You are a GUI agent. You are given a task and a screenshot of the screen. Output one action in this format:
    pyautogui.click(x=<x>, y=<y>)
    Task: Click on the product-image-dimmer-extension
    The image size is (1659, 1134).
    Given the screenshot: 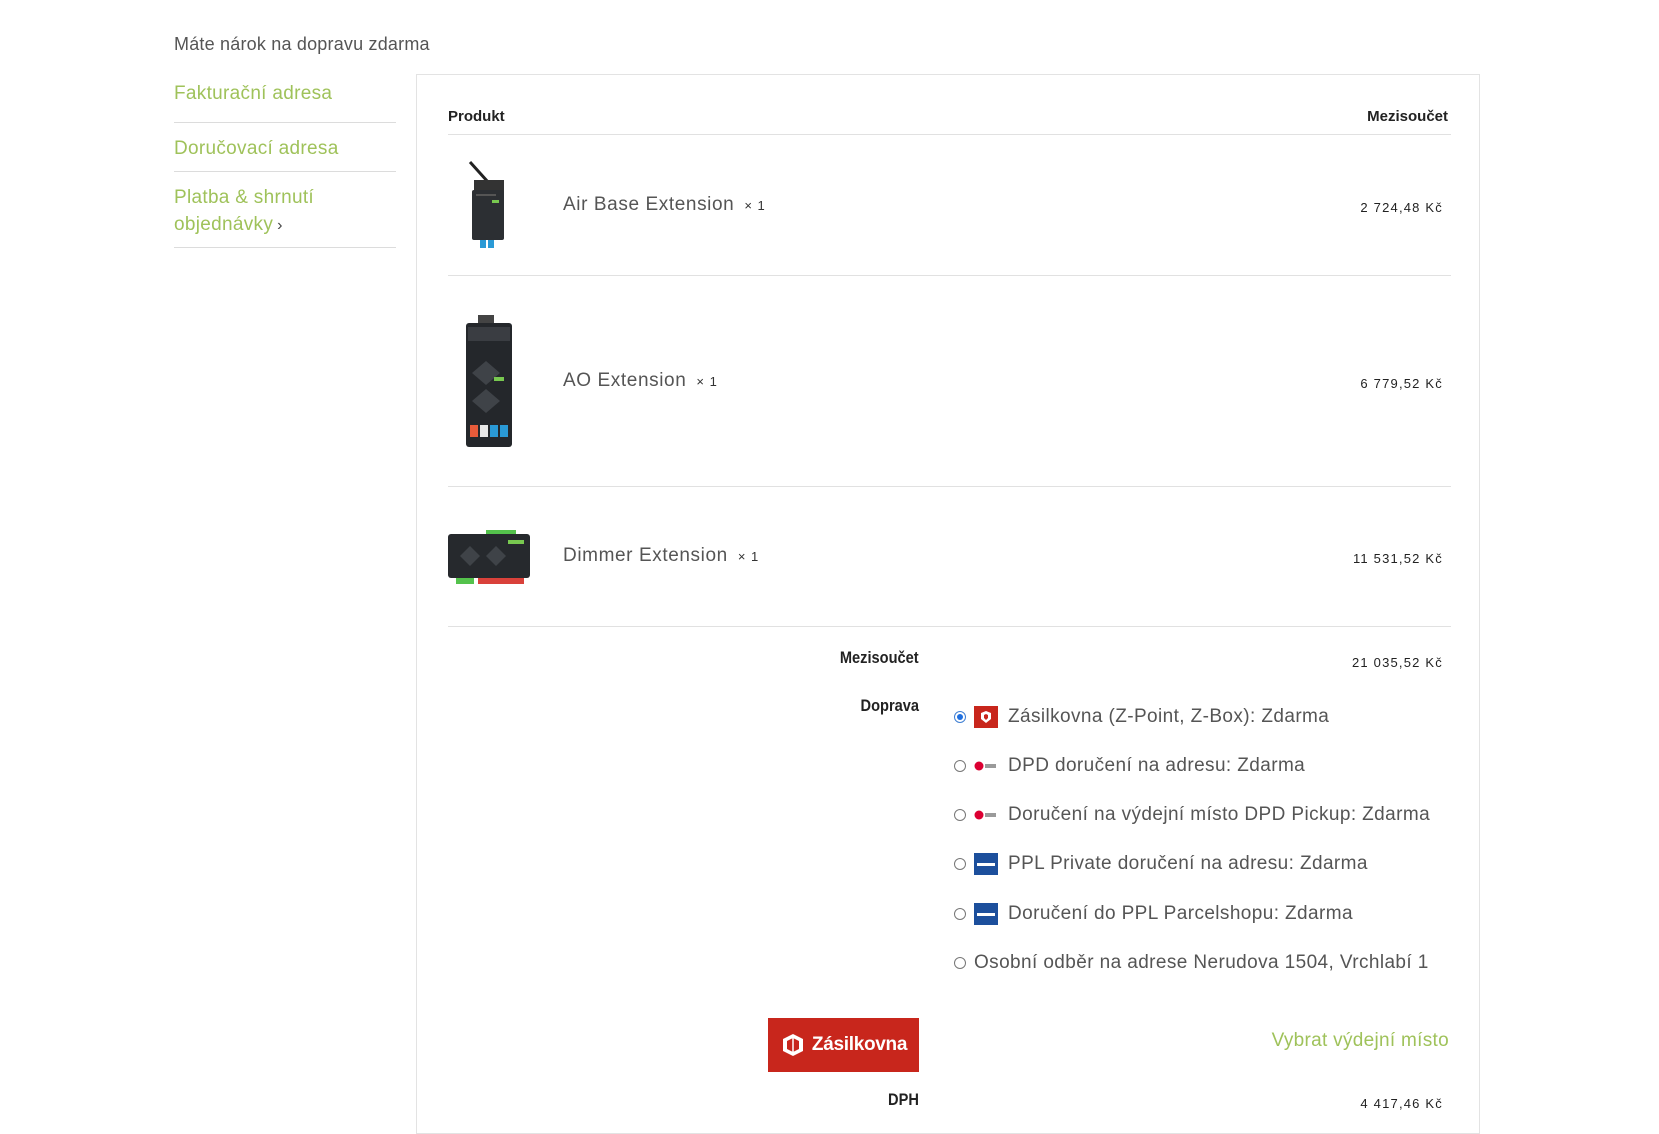 What is the action you would take?
    pyautogui.click(x=489, y=560)
    